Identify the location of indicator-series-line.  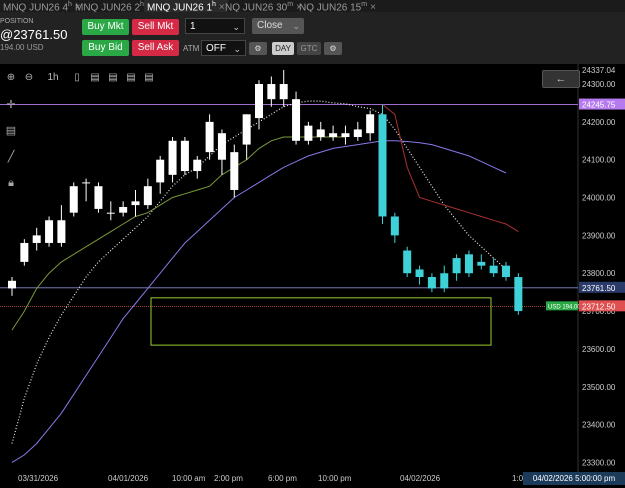
(450, 168).